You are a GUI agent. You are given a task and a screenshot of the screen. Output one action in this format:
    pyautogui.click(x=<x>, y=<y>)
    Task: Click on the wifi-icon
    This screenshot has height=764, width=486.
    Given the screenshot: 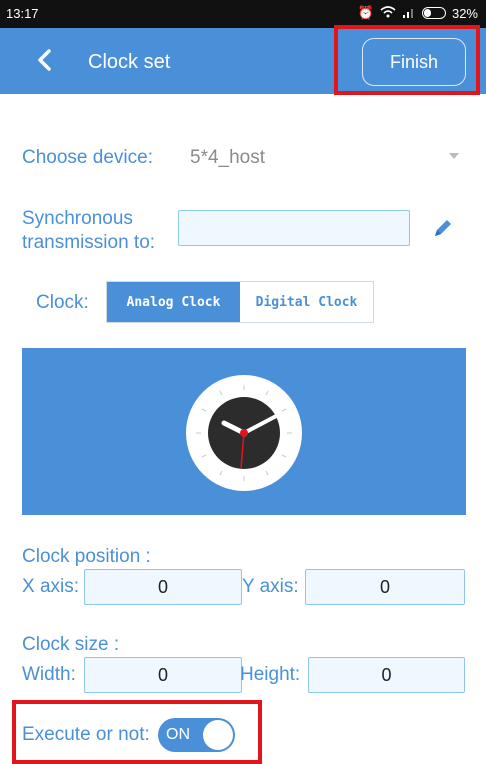 What is the action you would take?
    pyautogui.click(x=388, y=13)
    